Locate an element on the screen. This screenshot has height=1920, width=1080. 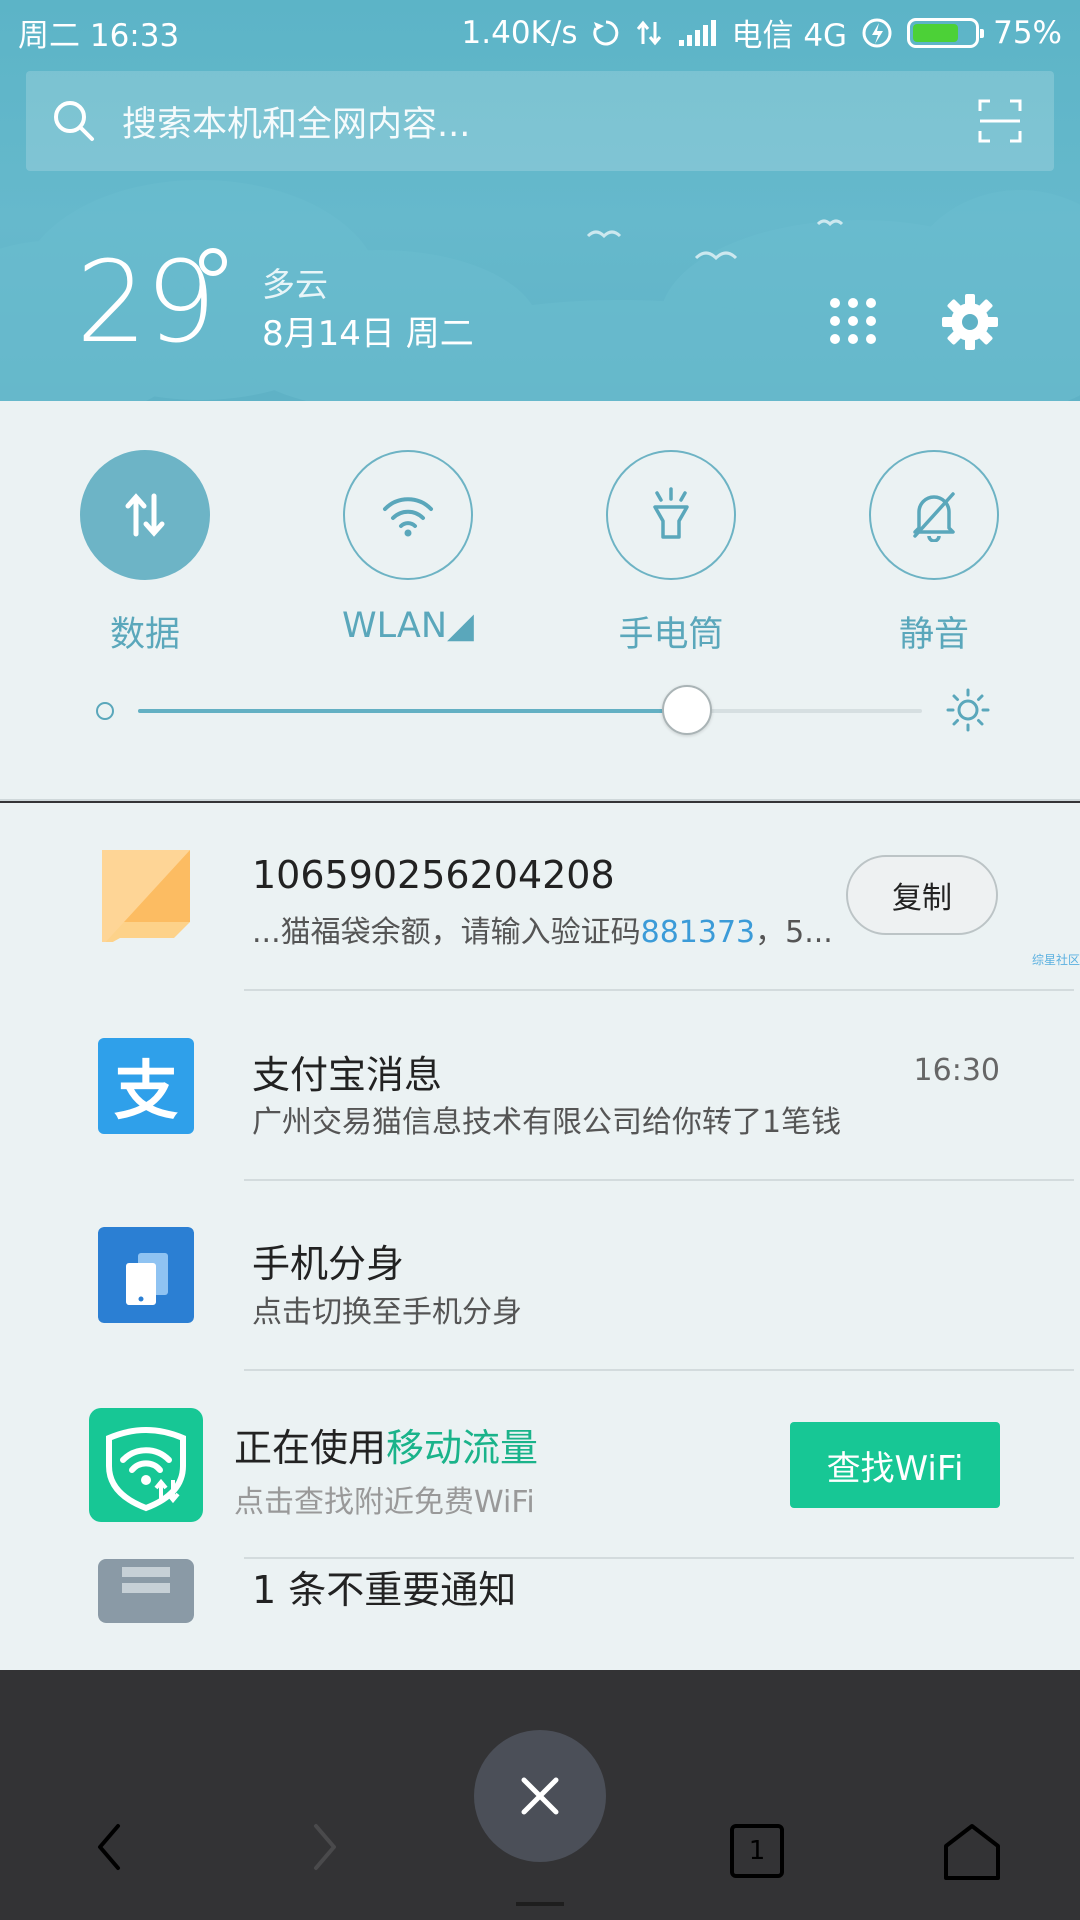
toggle-label: 手电筒 is located at coordinates (671, 635).